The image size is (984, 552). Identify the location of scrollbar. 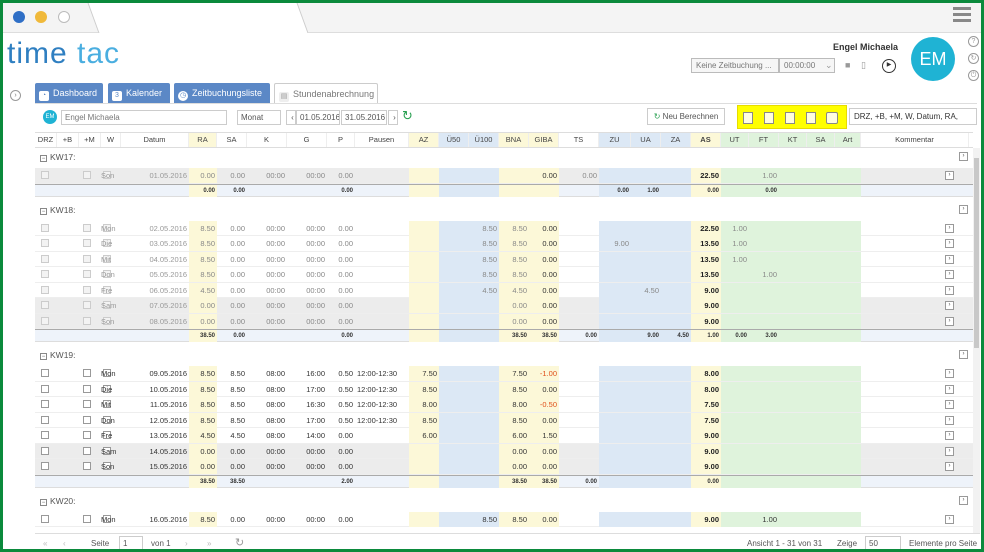
(976, 340).